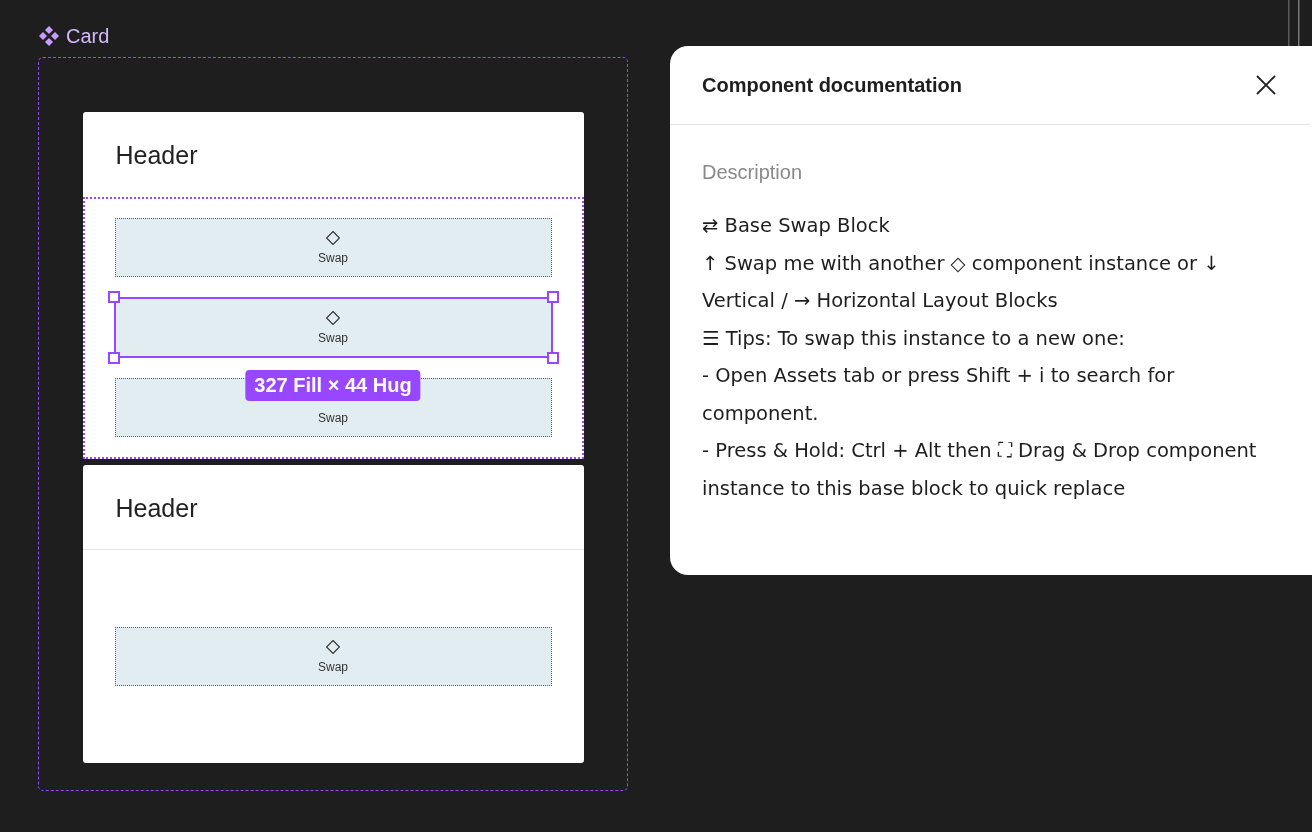 The height and width of the screenshot is (832, 1312). I want to click on description-text: ↑ Swap me with another ◇ component instance or ↓ Vertical / → Horizontal Layout Blocks, so click(961, 282).